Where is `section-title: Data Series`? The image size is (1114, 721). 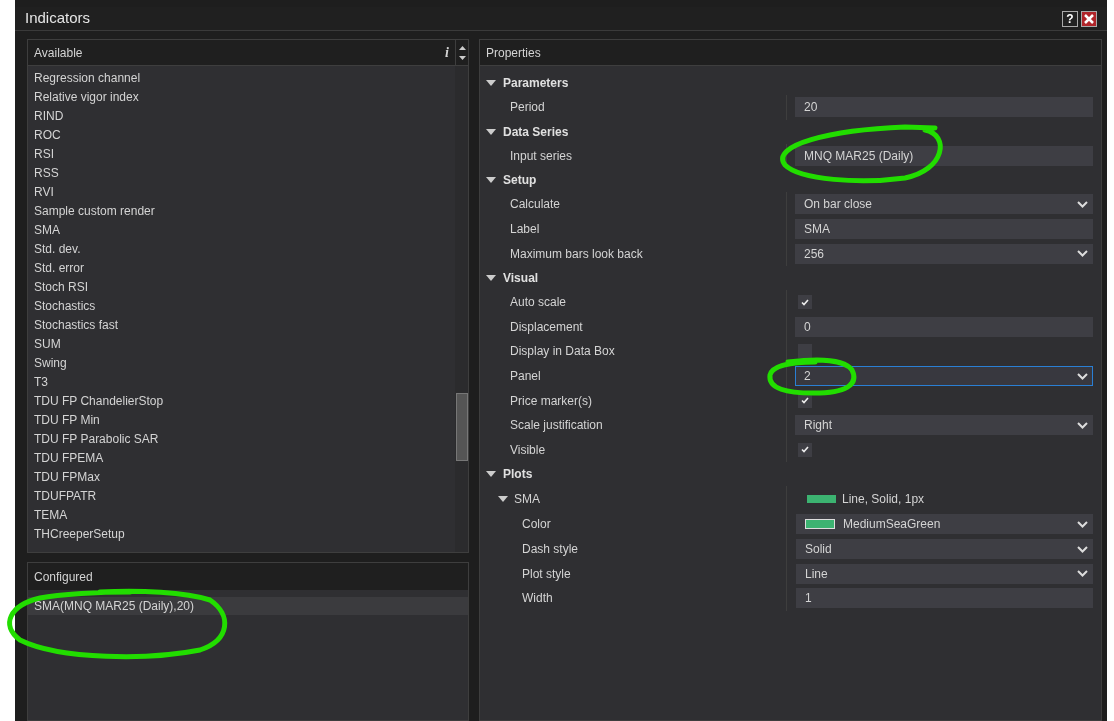 section-title: Data Series is located at coordinates (536, 132).